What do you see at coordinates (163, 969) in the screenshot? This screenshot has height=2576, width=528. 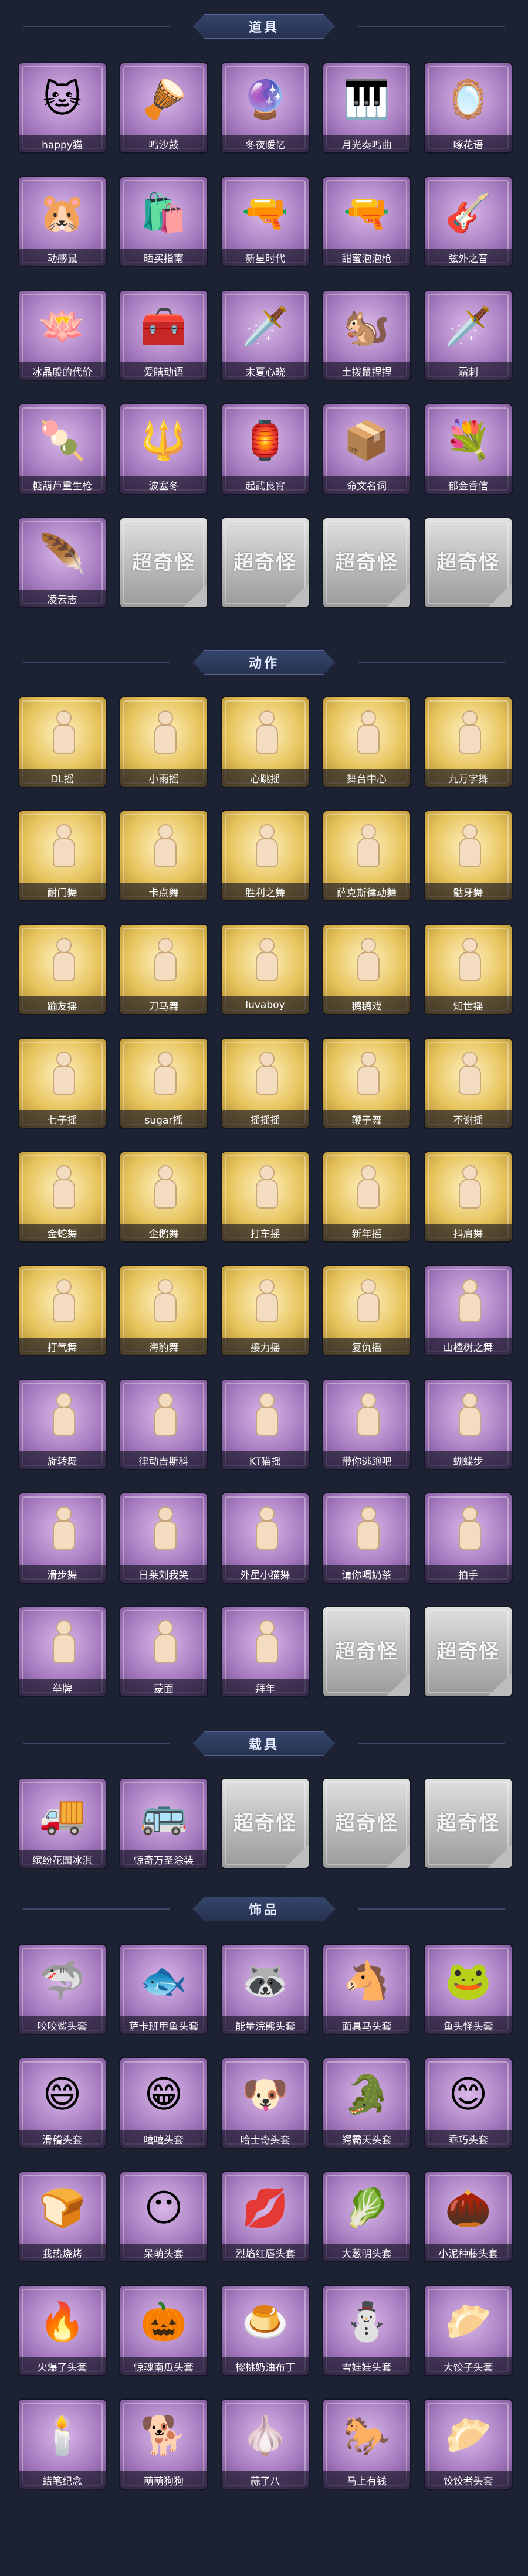 I see `item-card: 刀马舞` at bounding box center [163, 969].